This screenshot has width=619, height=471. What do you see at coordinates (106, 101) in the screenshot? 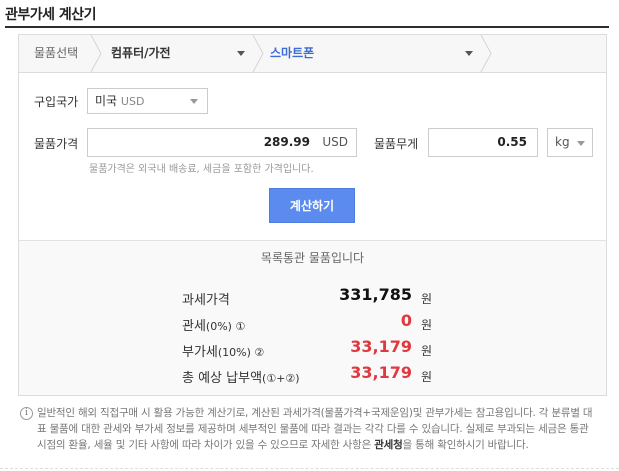
I see `country-value: 미국` at bounding box center [106, 101].